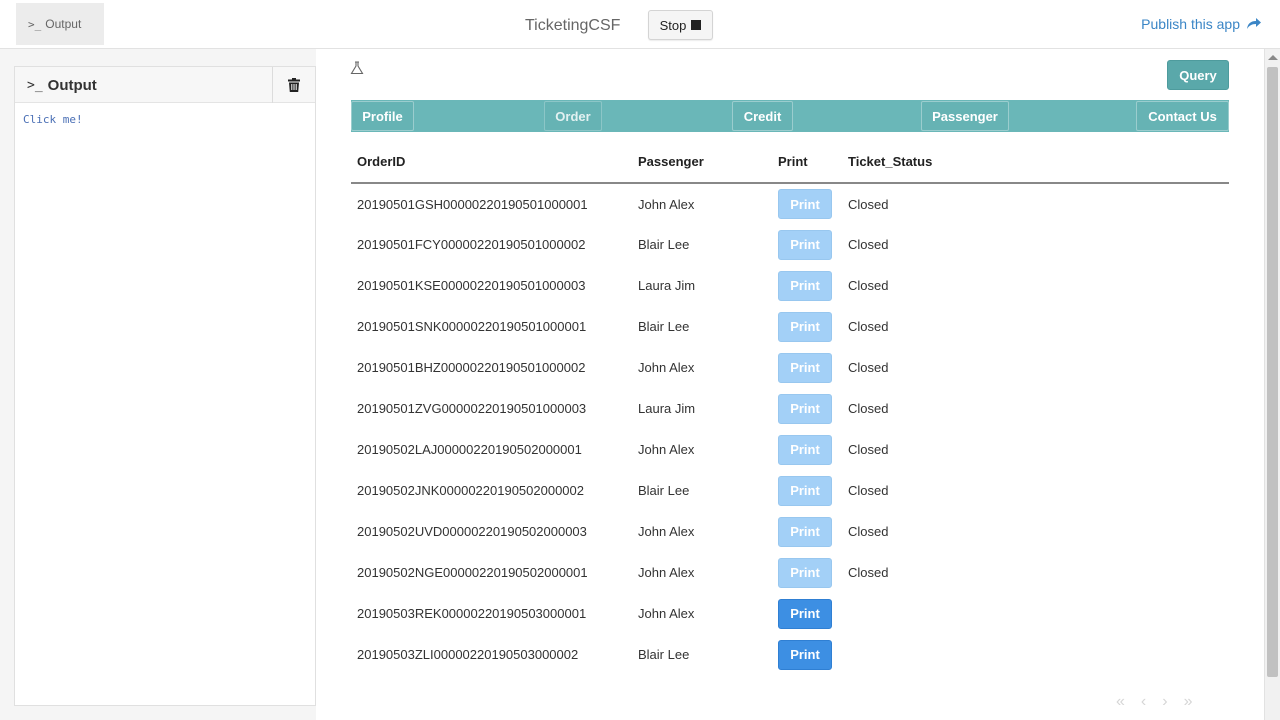  What do you see at coordinates (1035, 162) in the screenshot?
I see `column-header-ticket-status: Ticket_Status` at bounding box center [1035, 162].